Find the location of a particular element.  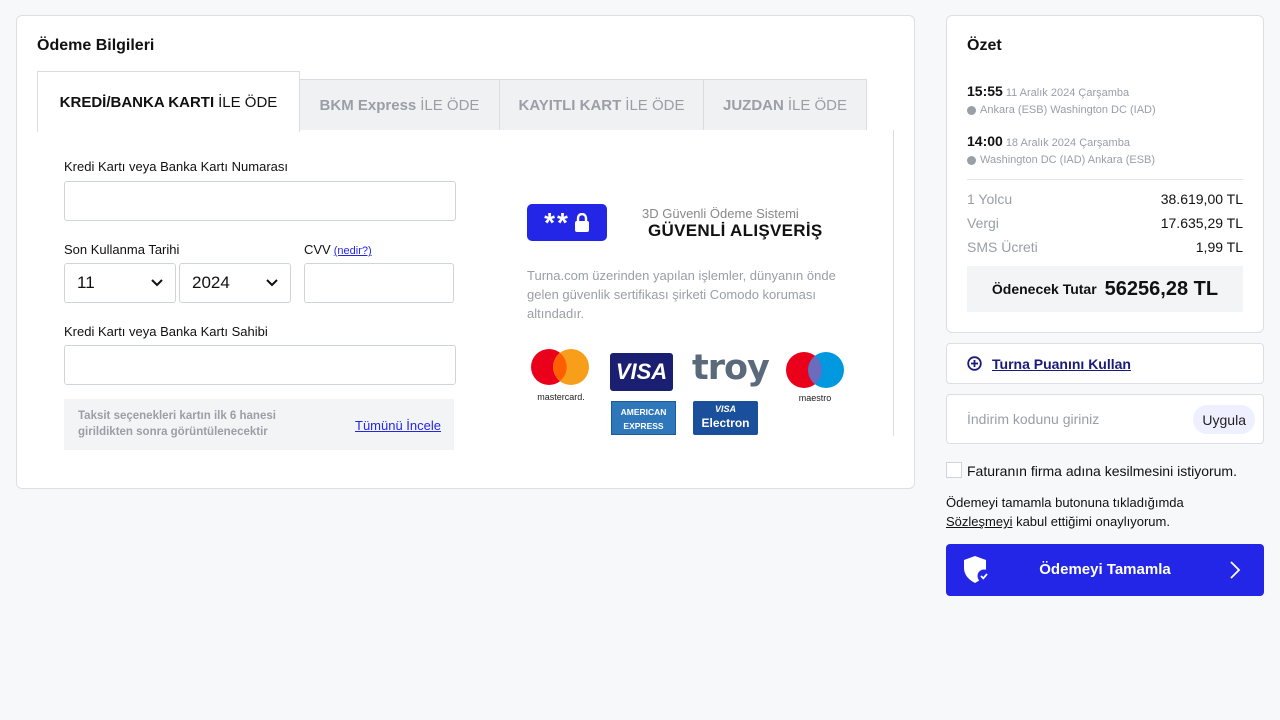

total-value: 56256,28 TL is located at coordinates (1161, 288).